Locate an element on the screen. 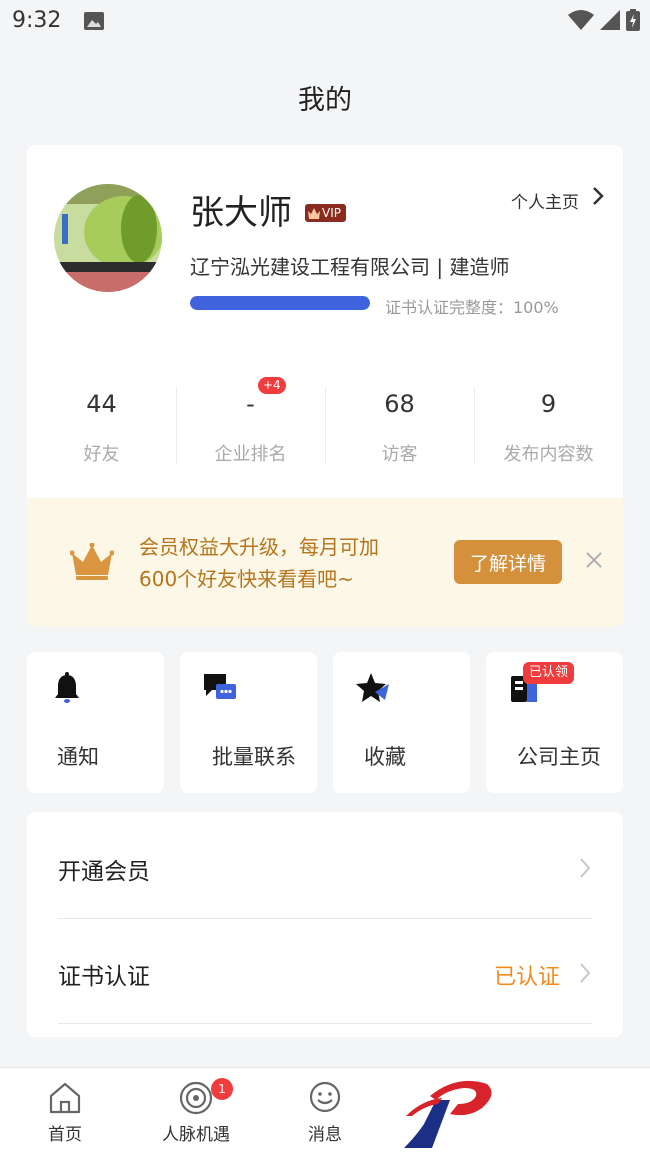 The image size is (650, 1156). stat-value: 44 is located at coordinates (101, 404).